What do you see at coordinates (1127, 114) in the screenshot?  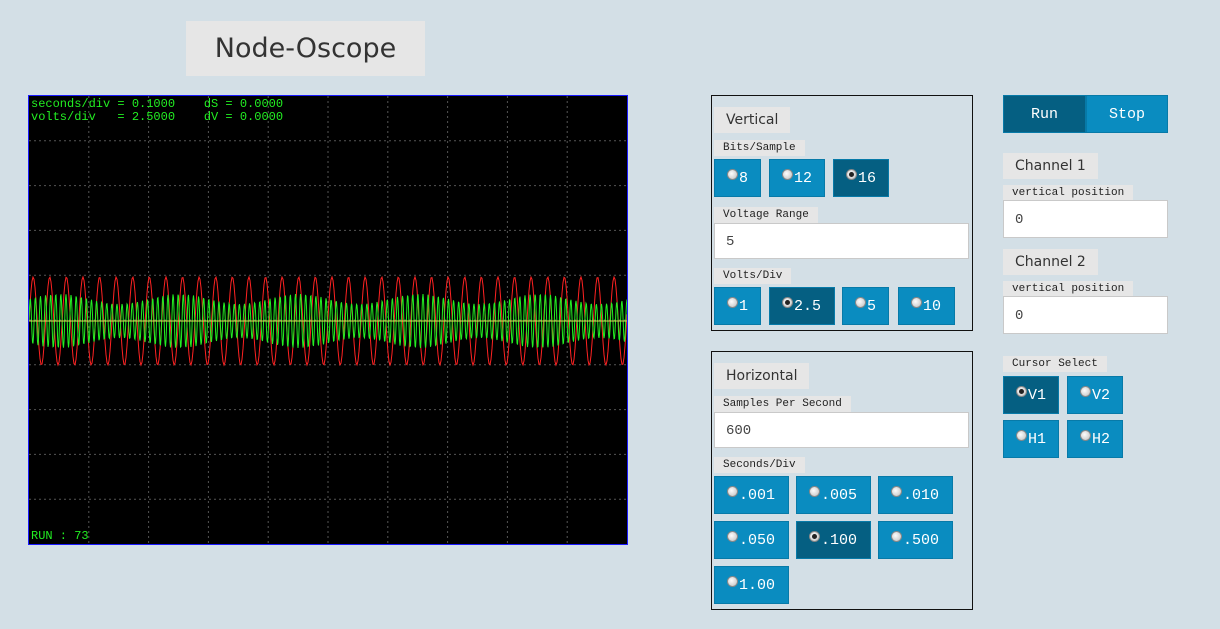 I see `stop-button: Stop` at bounding box center [1127, 114].